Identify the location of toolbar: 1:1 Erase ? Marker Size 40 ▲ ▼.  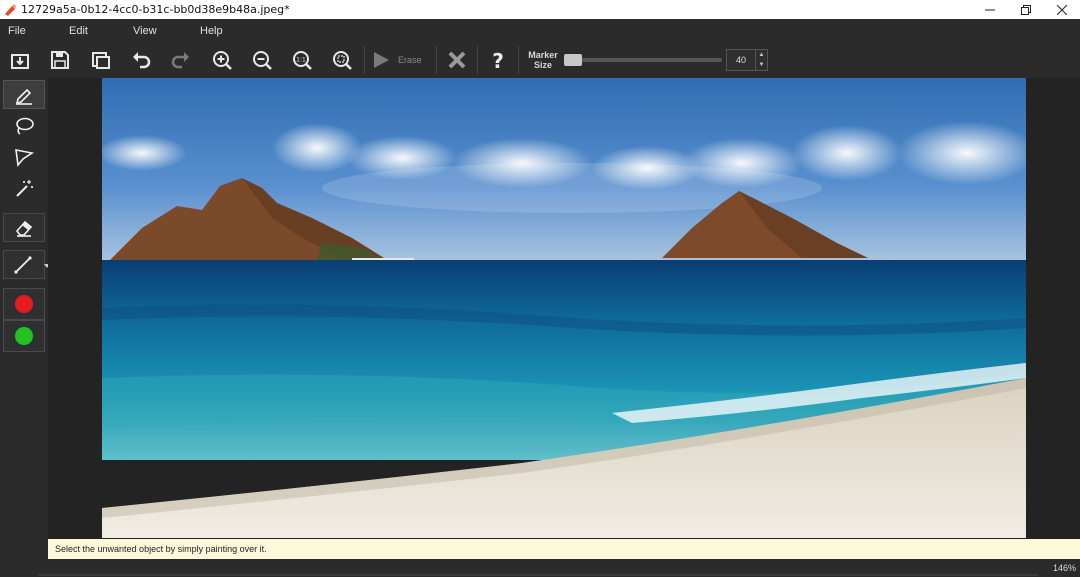
(540, 60).